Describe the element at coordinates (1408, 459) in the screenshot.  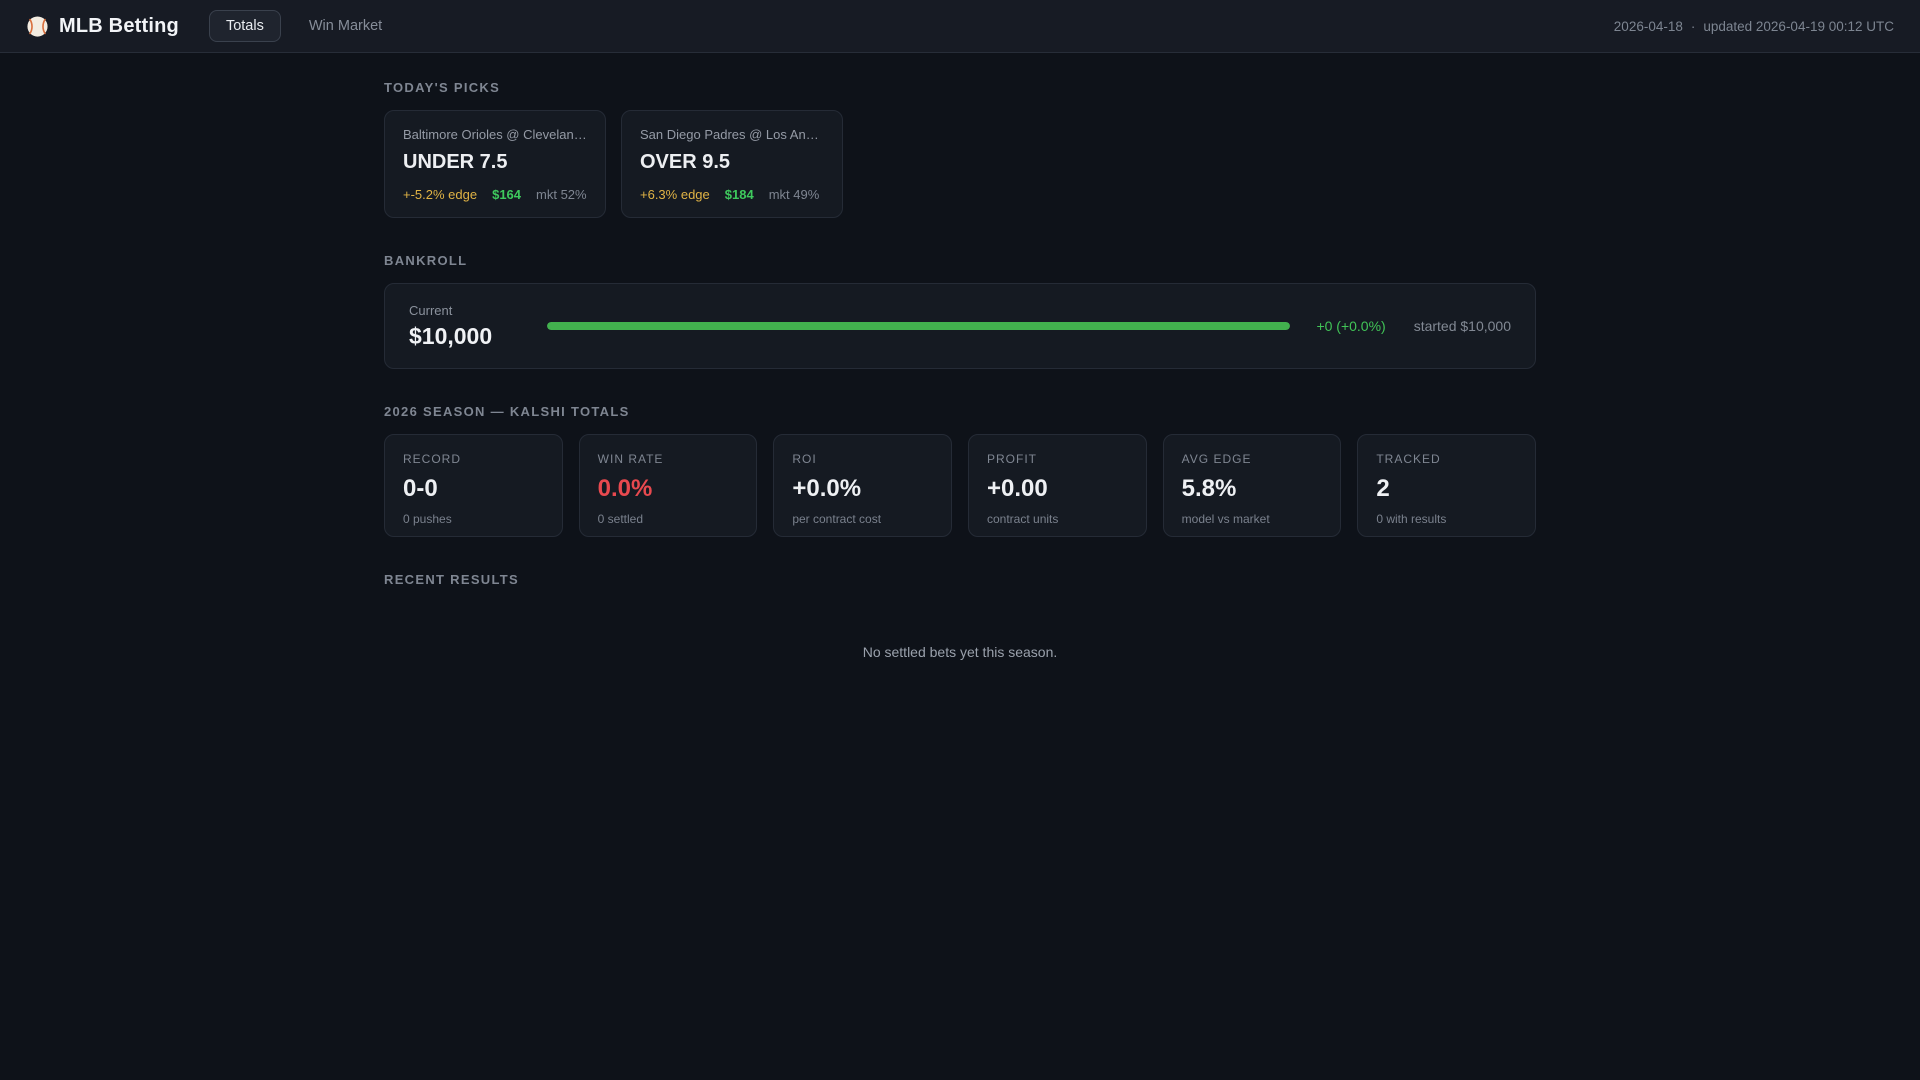
I see `stat-label: TRACKED` at that location.